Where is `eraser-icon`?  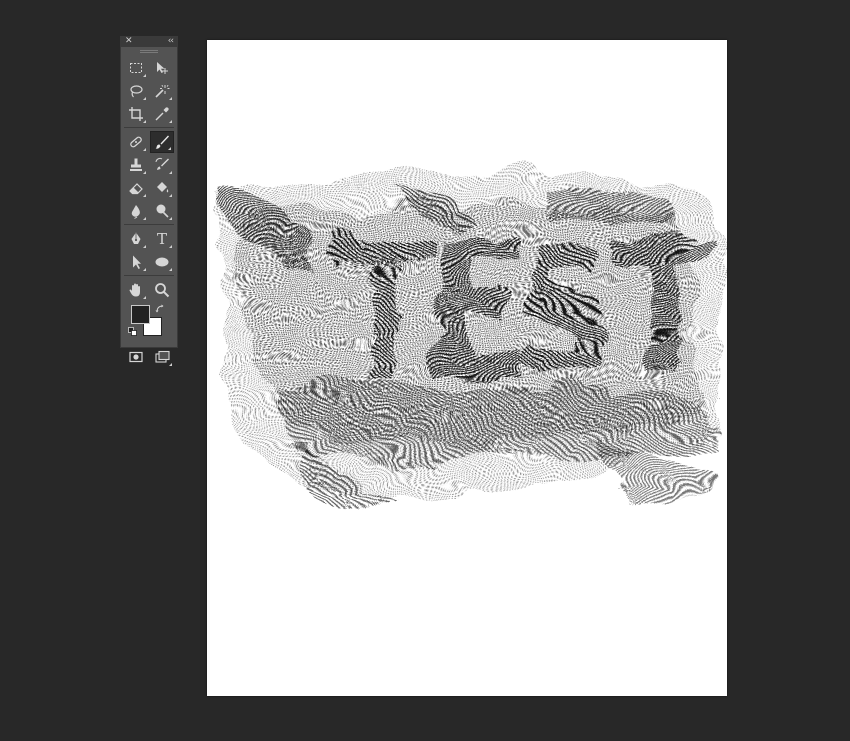
eraser-icon is located at coordinates (136, 189).